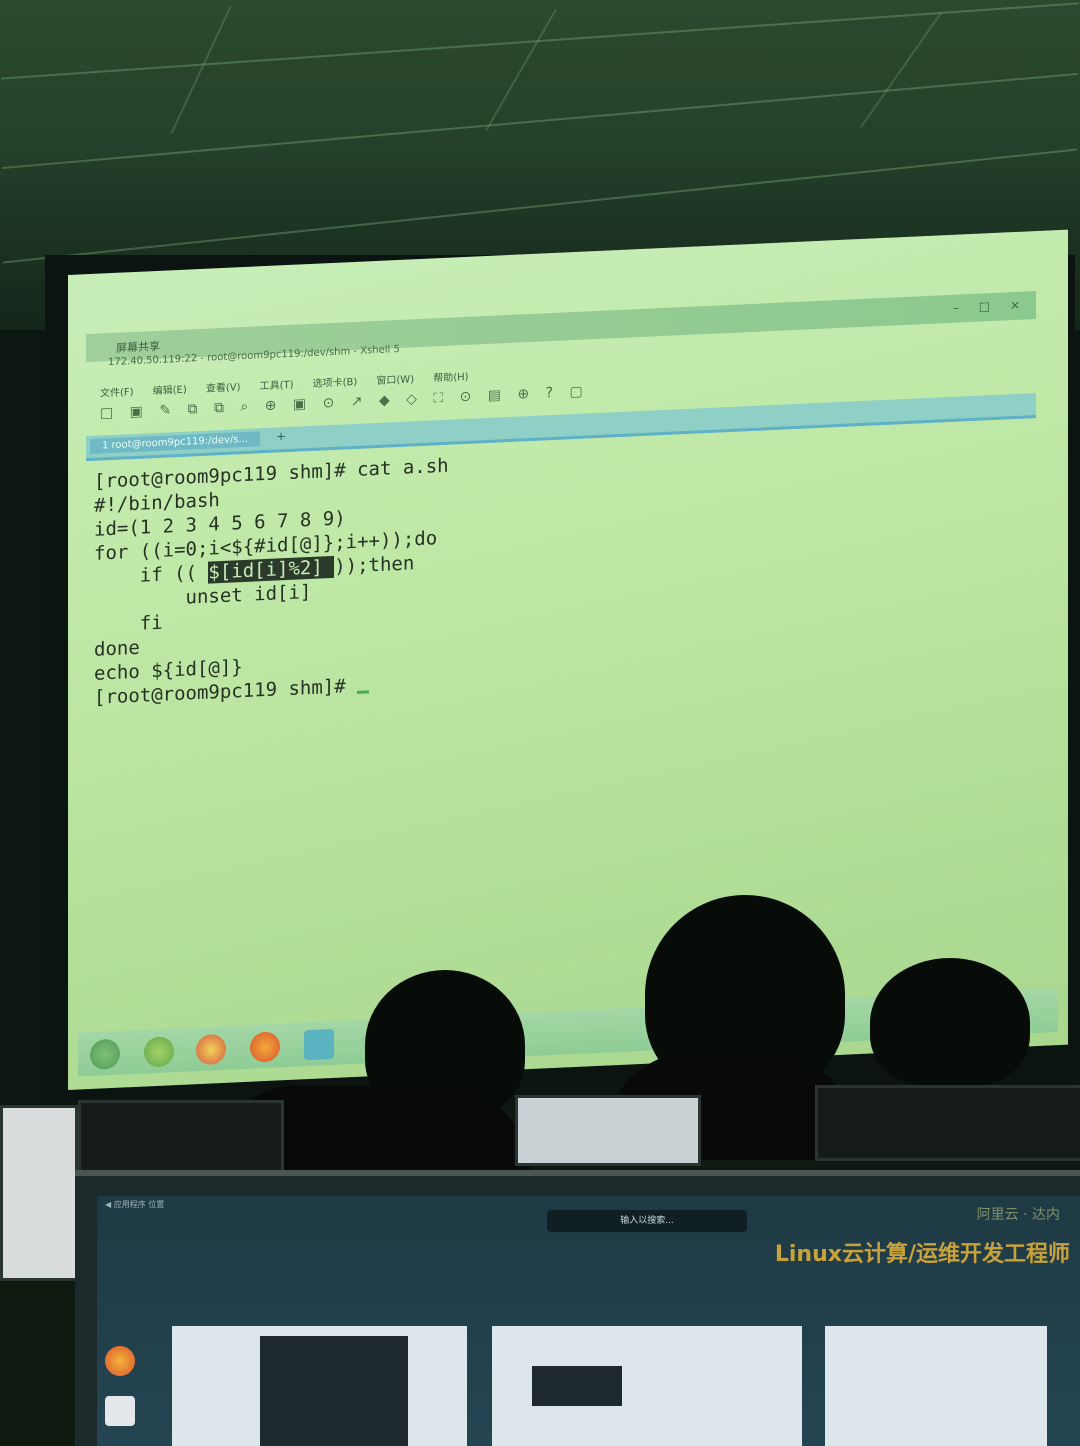 The width and height of the screenshot is (1080, 1446). I want to click on side-monitor, so click(39, 1193).